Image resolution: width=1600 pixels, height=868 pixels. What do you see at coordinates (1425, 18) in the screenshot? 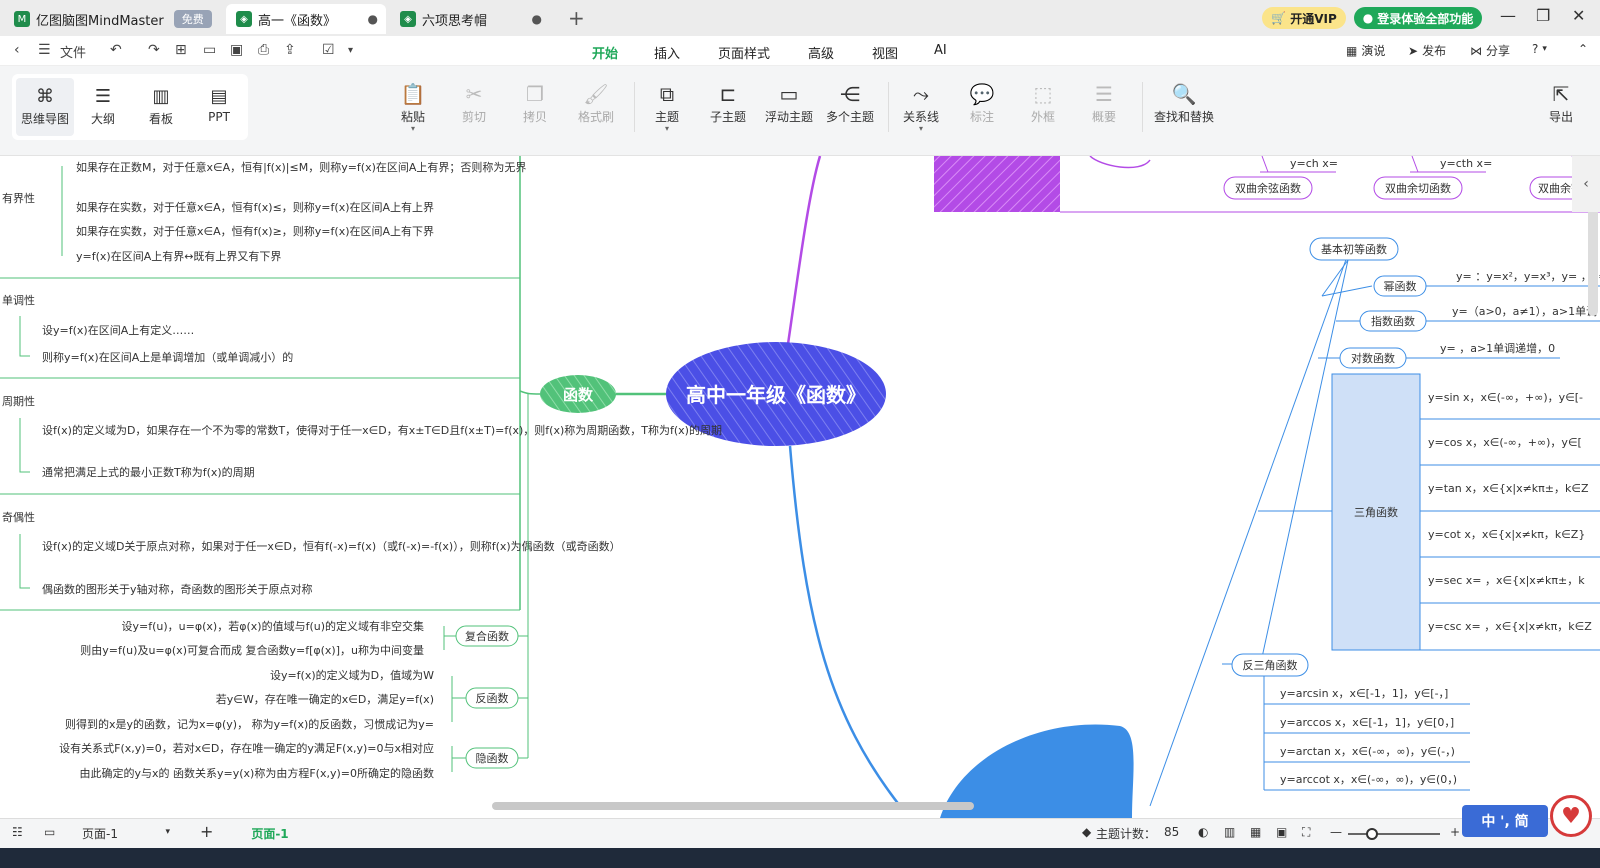
I see `login-label: 登录体验全部功能` at bounding box center [1425, 18].